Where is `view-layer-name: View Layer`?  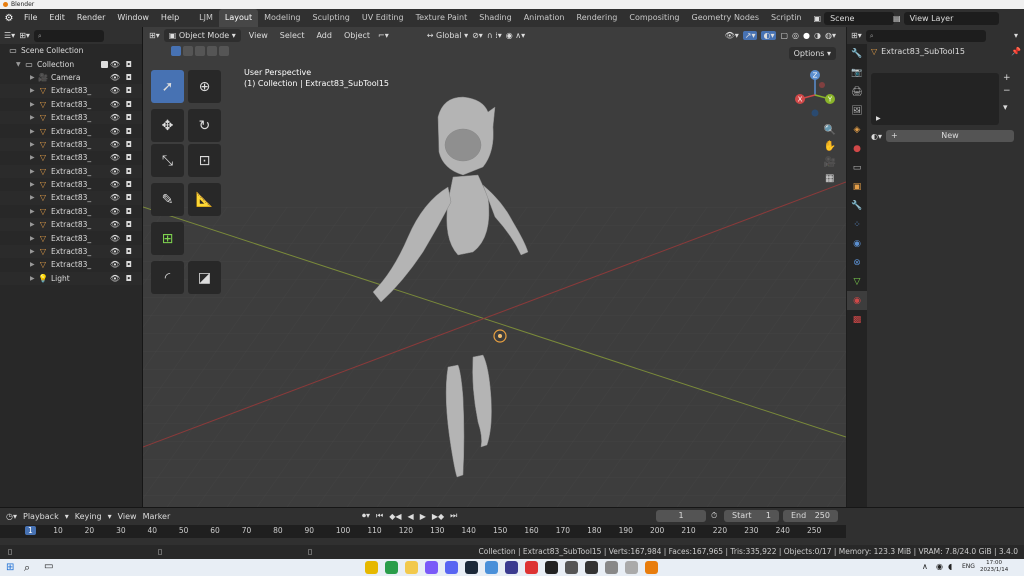 view-layer-name: View Layer is located at coordinates (951, 18).